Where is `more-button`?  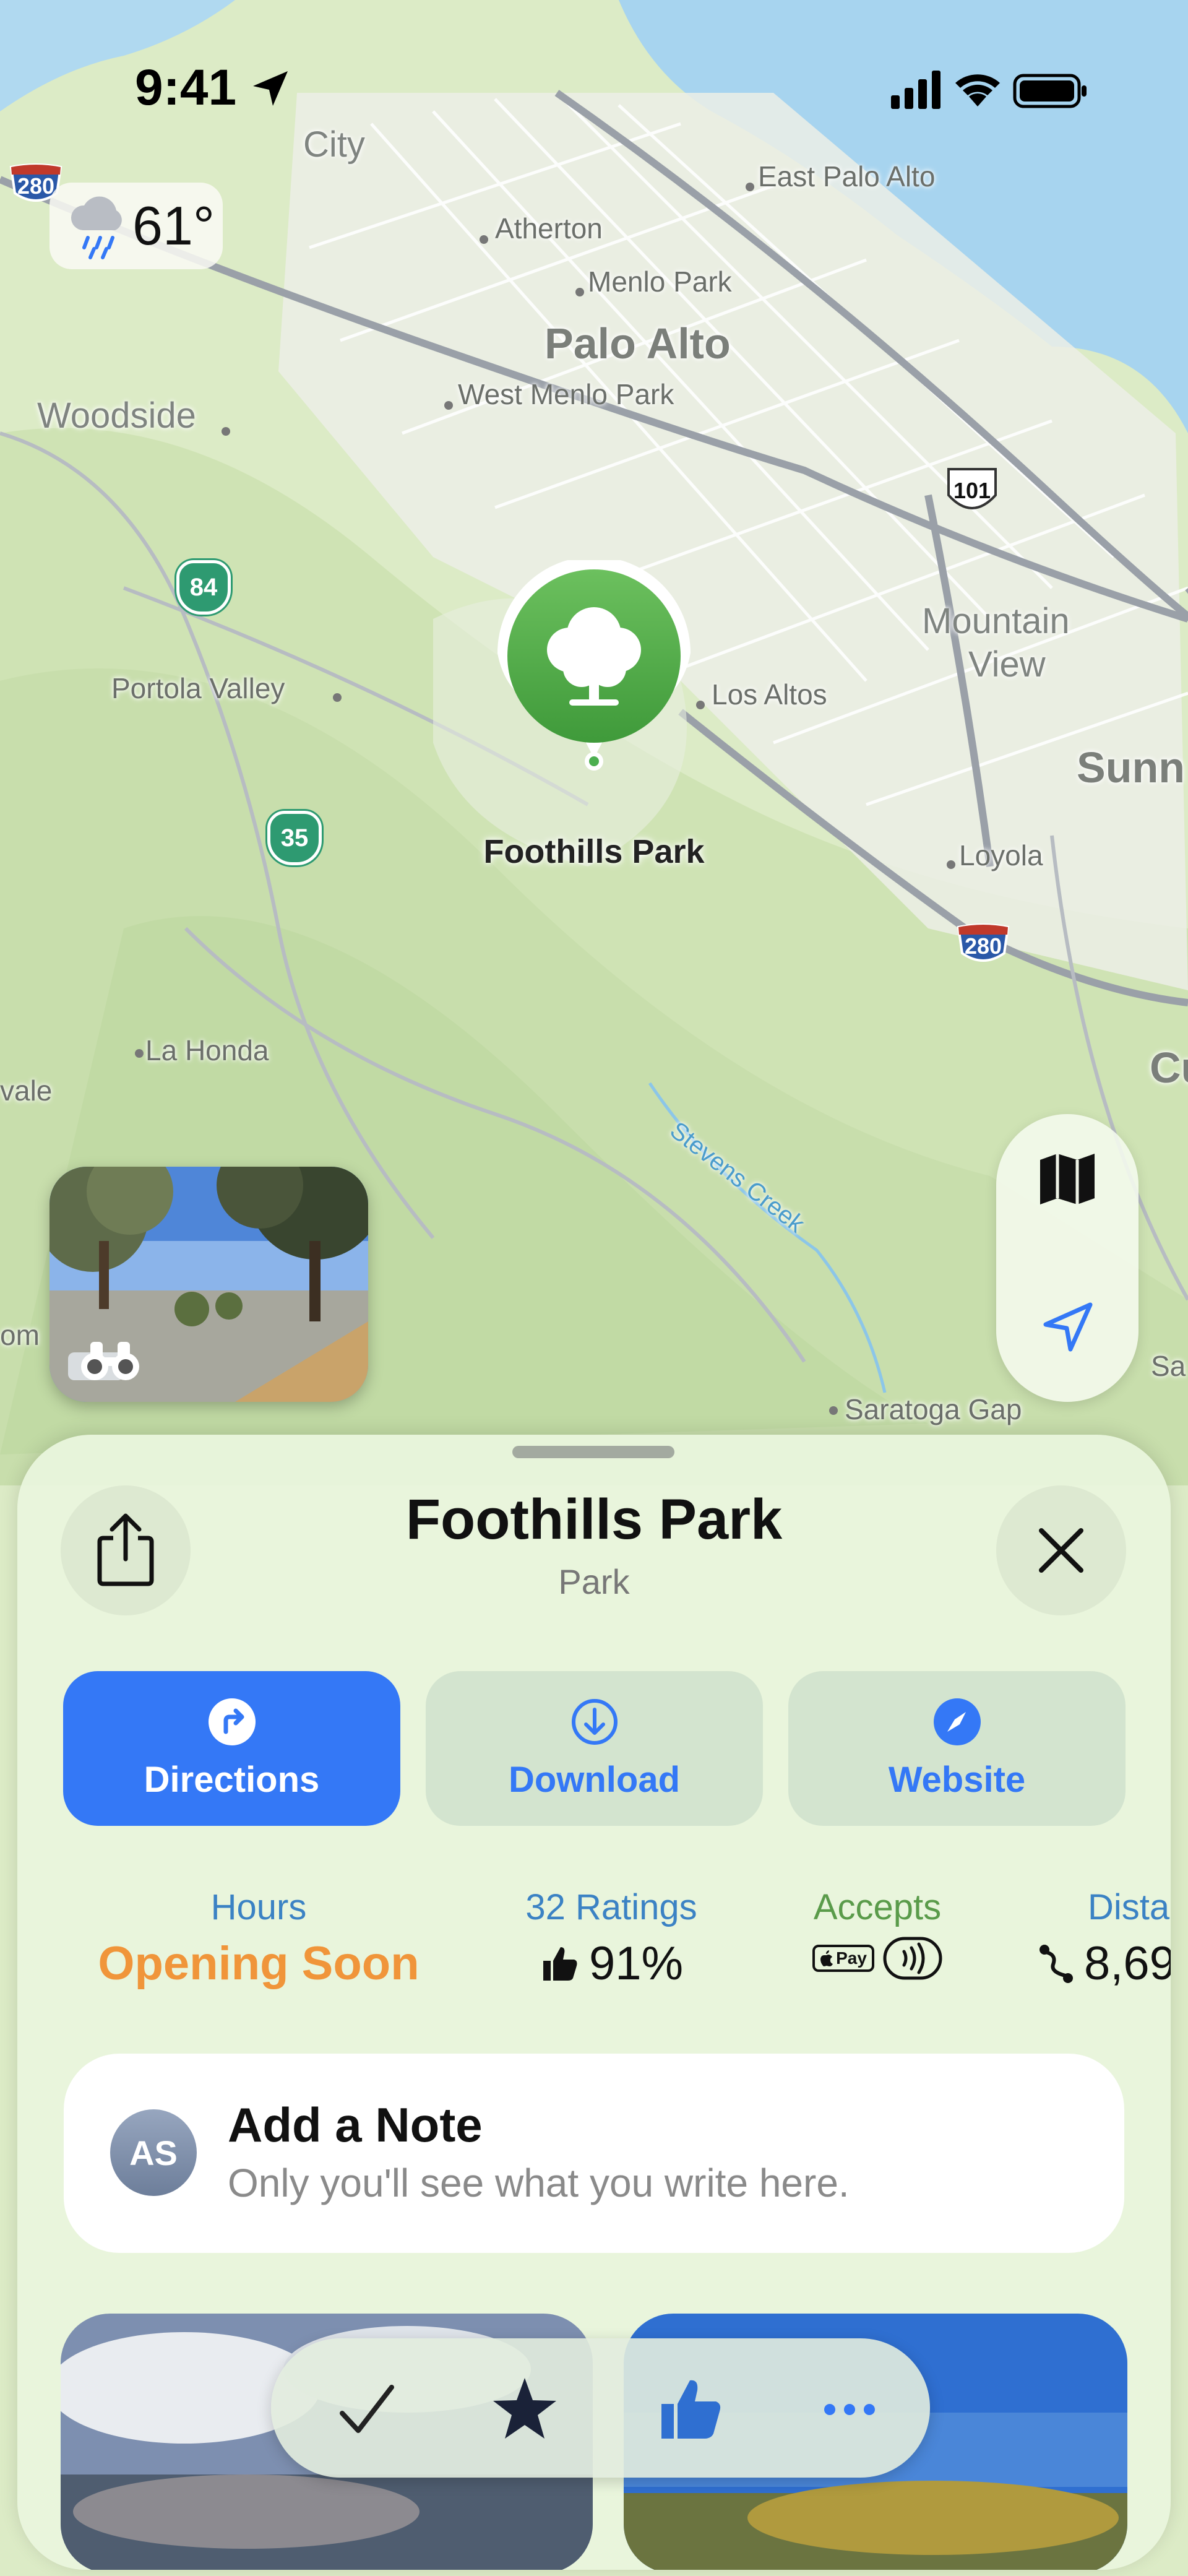
more-button is located at coordinates (849, 2409).